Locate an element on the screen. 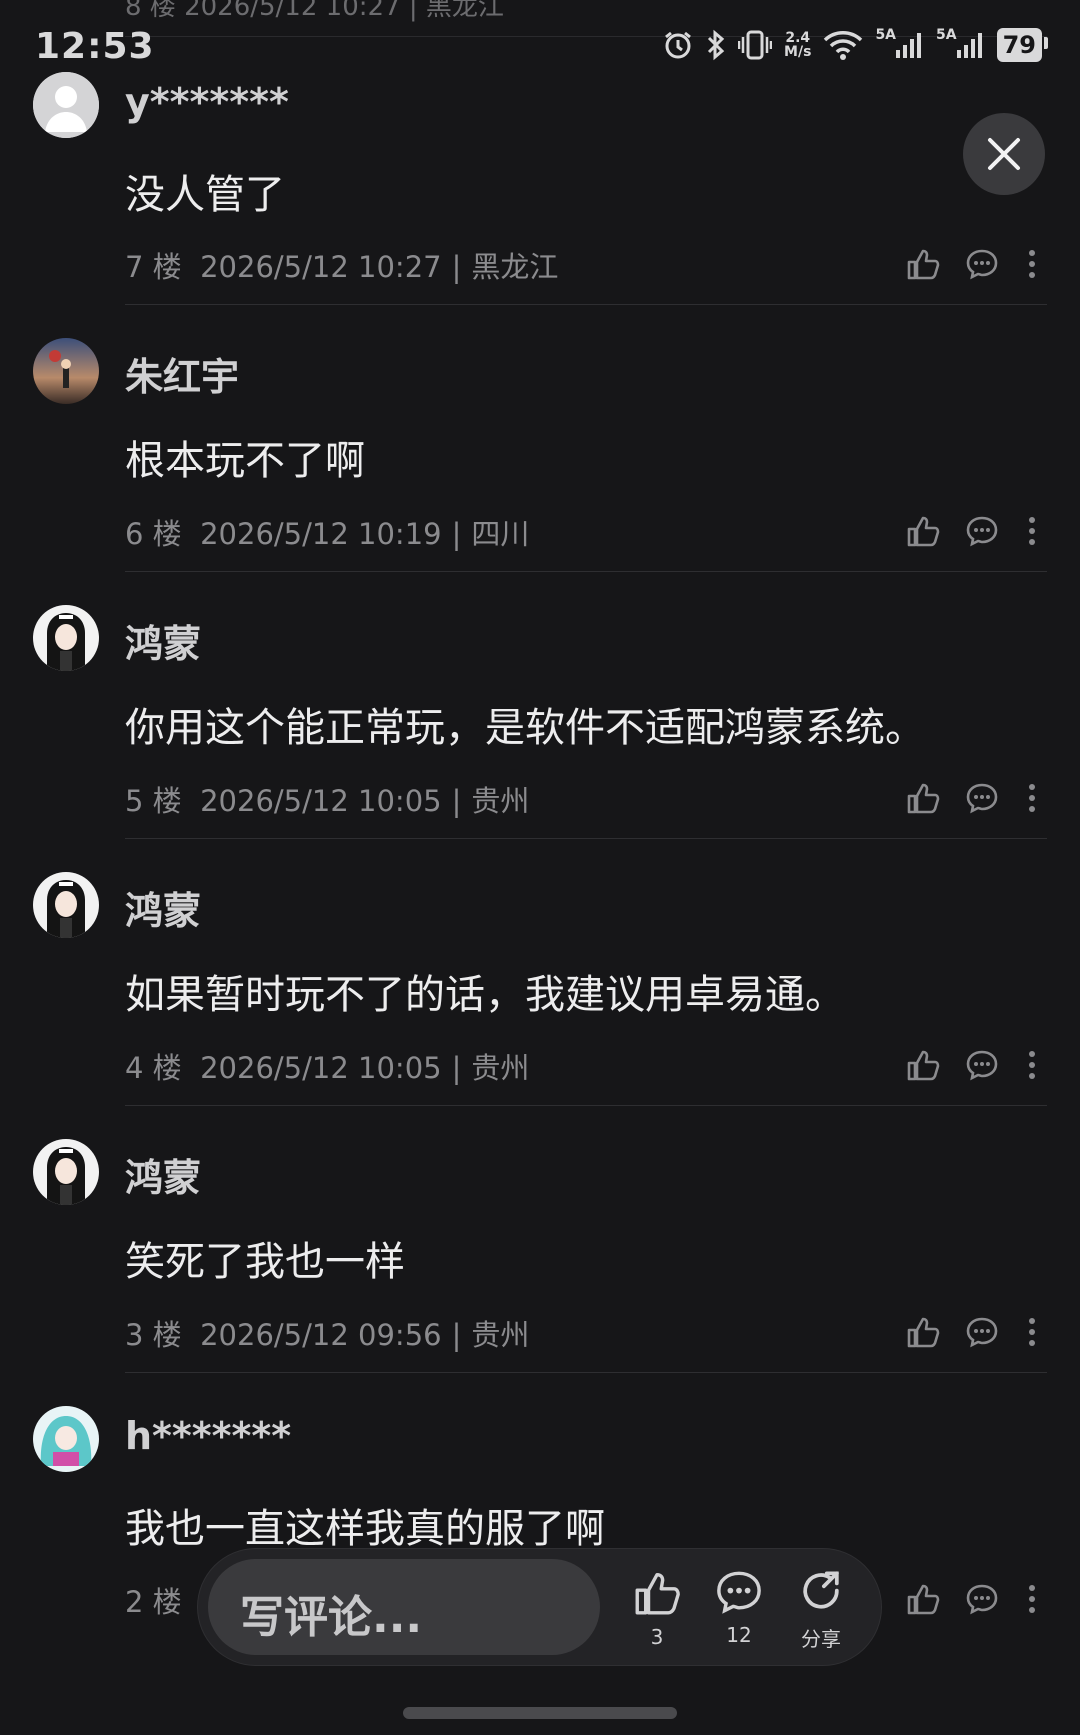  comment-meta: 2 楼 is located at coordinates (153, 1602).